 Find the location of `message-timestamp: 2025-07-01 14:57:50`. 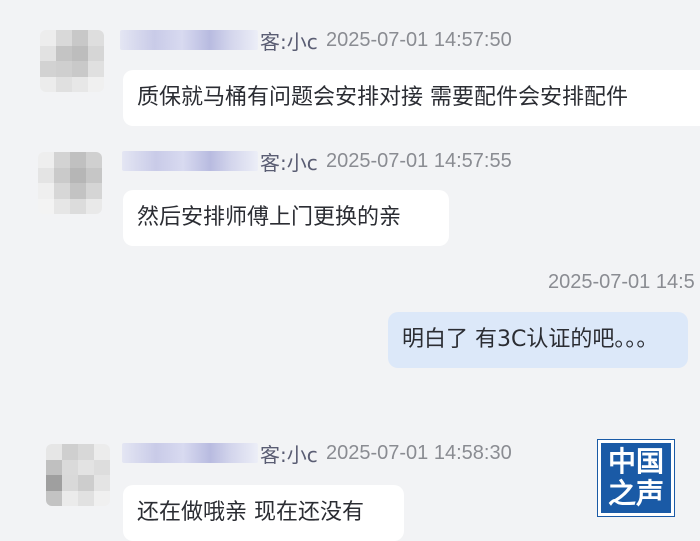

message-timestamp: 2025-07-01 14:57:50 is located at coordinates (419, 40).